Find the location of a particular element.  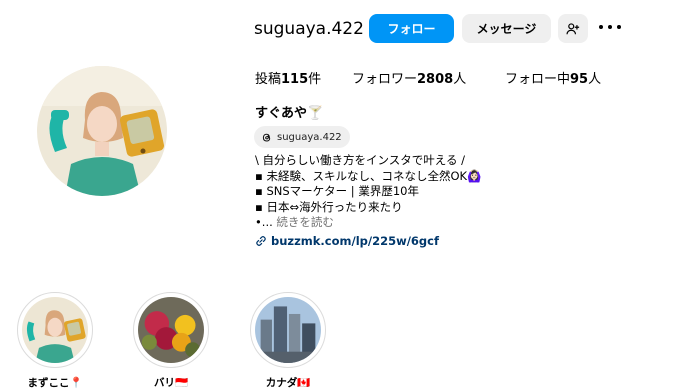

bio-line: \ 自分らしい働き方をインスタで叶える / is located at coordinates (360, 160).